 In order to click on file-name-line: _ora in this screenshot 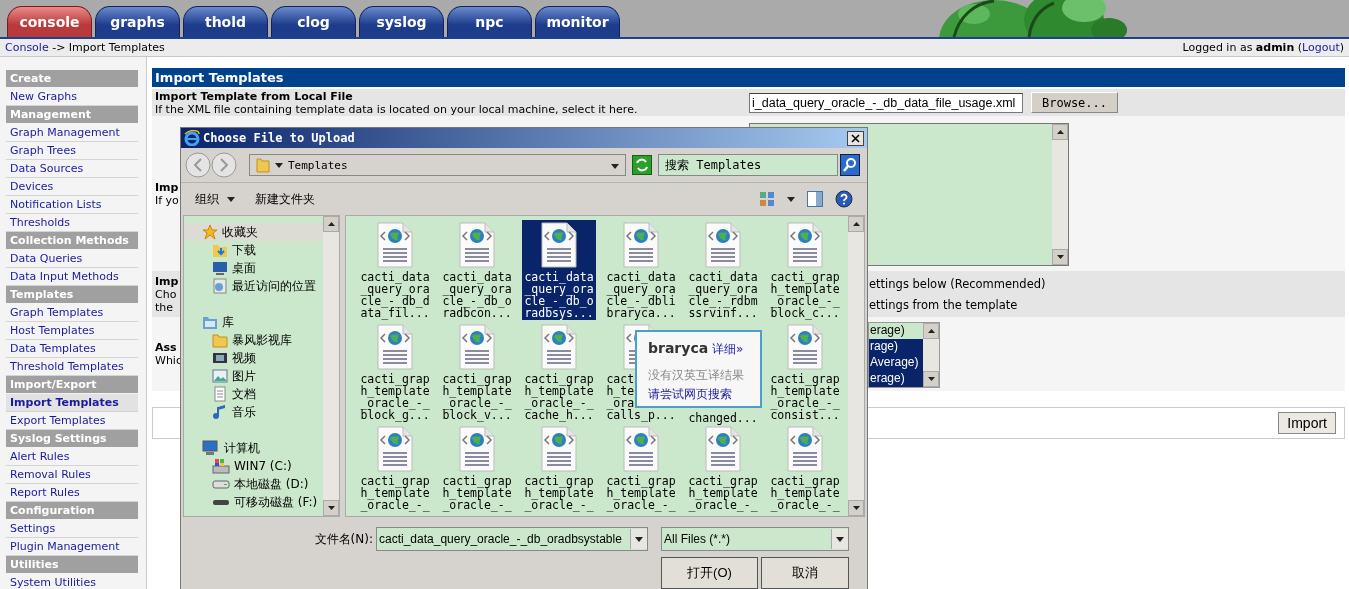, I will do `click(620, 403)`.